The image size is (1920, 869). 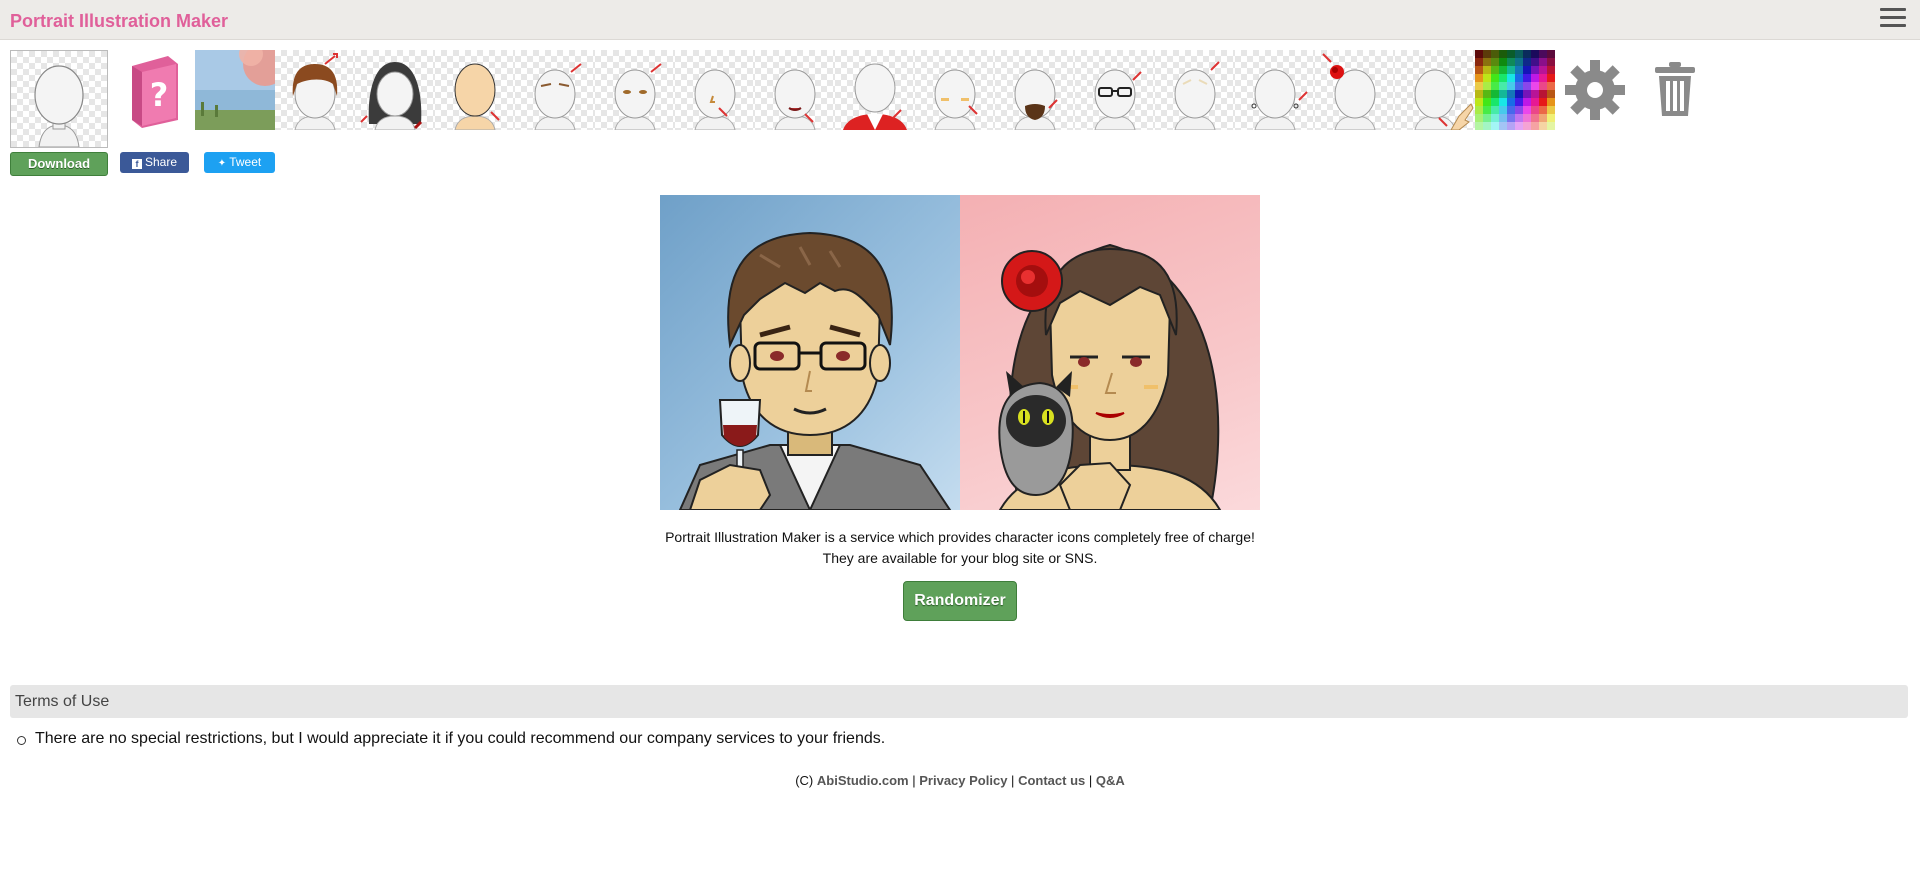 What do you see at coordinates (635, 90) in the screenshot?
I see `eyes-tool` at bounding box center [635, 90].